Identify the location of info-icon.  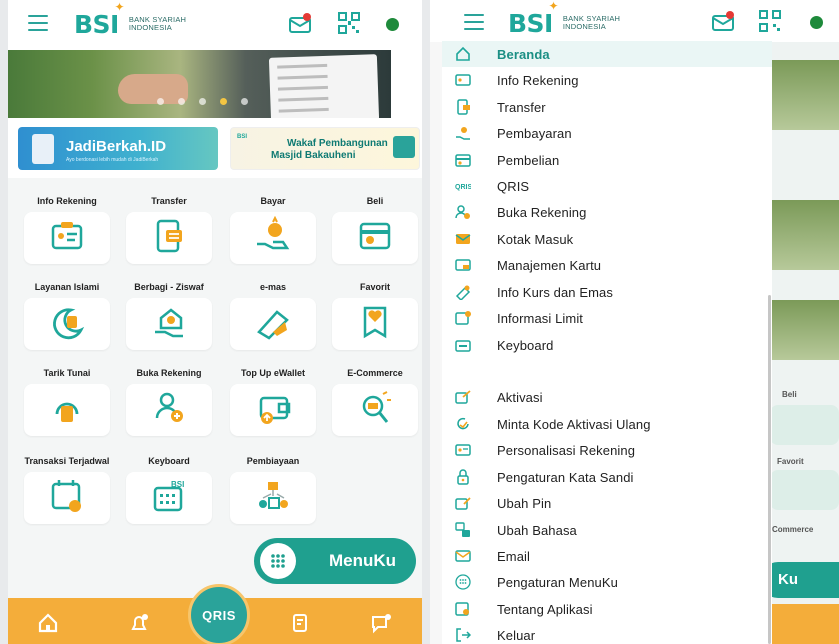
(463, 609).